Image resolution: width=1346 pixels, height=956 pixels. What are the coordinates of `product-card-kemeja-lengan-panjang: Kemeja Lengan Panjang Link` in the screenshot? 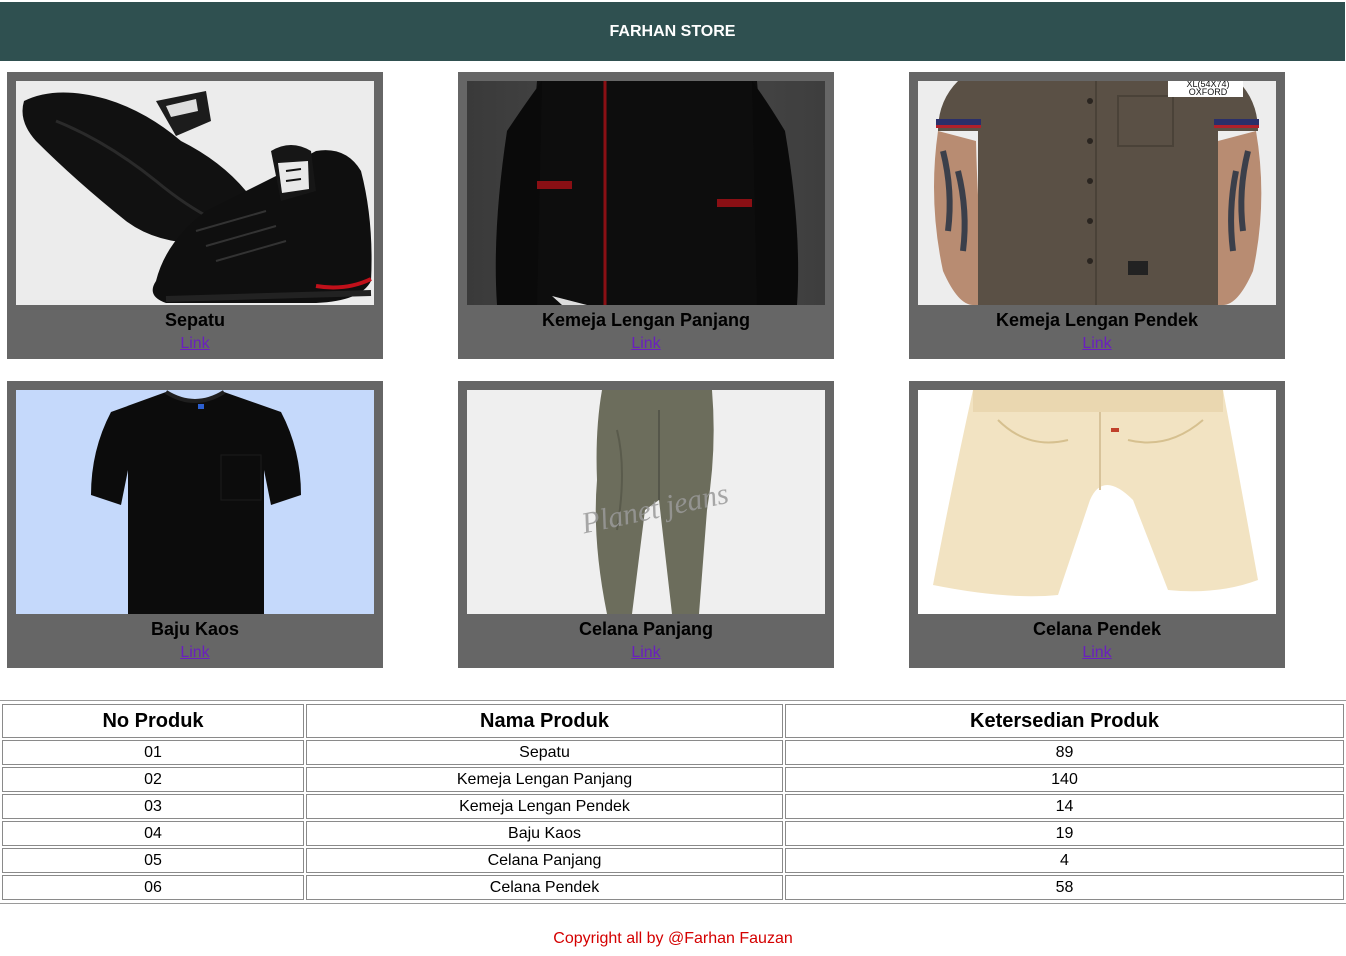 It's located at (646, 215).